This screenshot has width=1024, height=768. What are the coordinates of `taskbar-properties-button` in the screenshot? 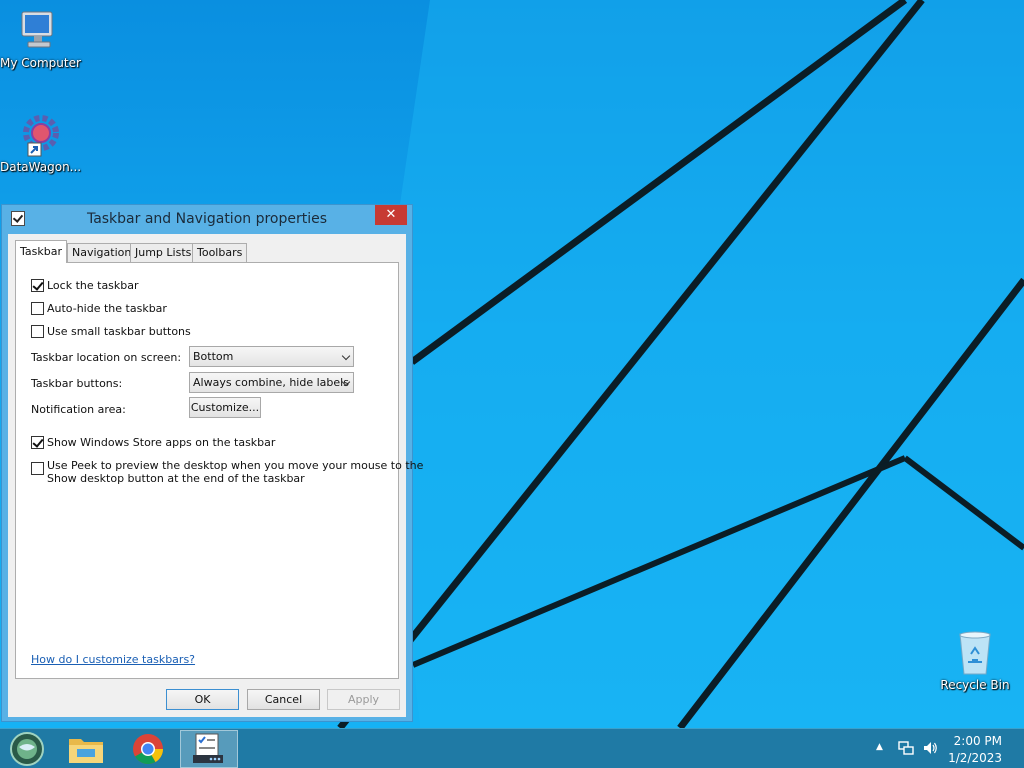 It's located at (209, 749).